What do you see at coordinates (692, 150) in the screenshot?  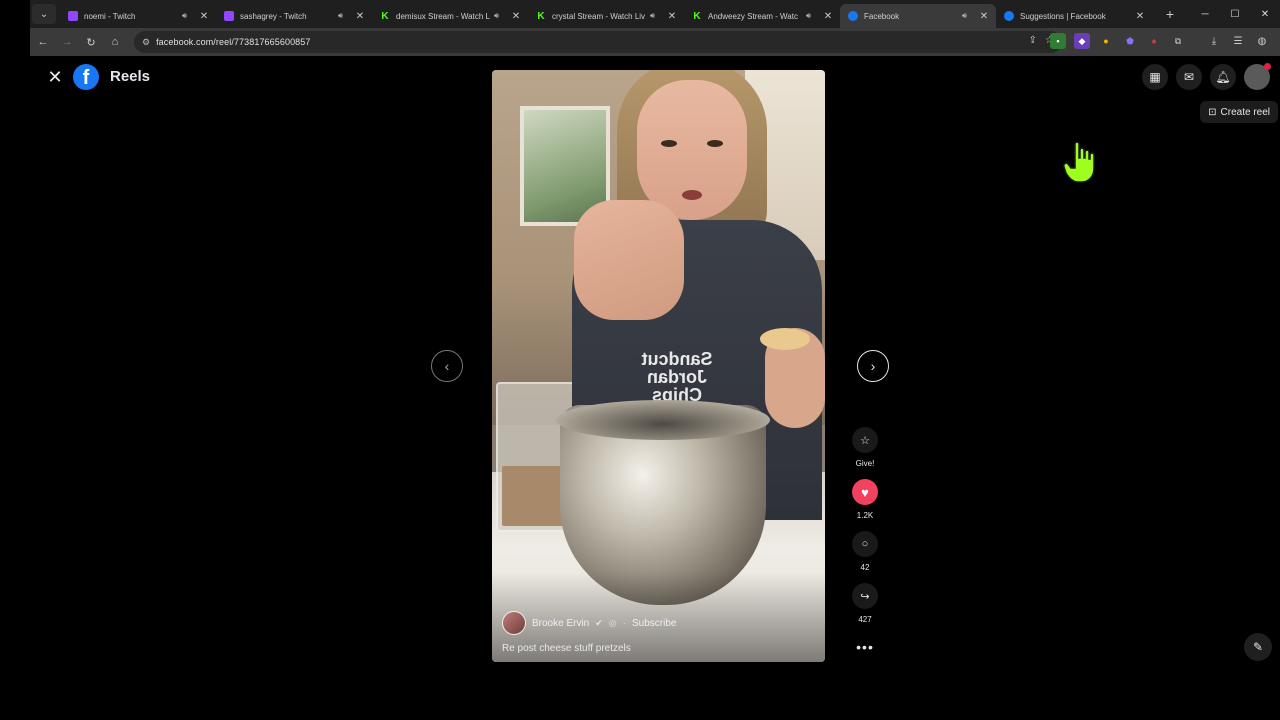 I see `video-face` at bounding box center [692, 150].